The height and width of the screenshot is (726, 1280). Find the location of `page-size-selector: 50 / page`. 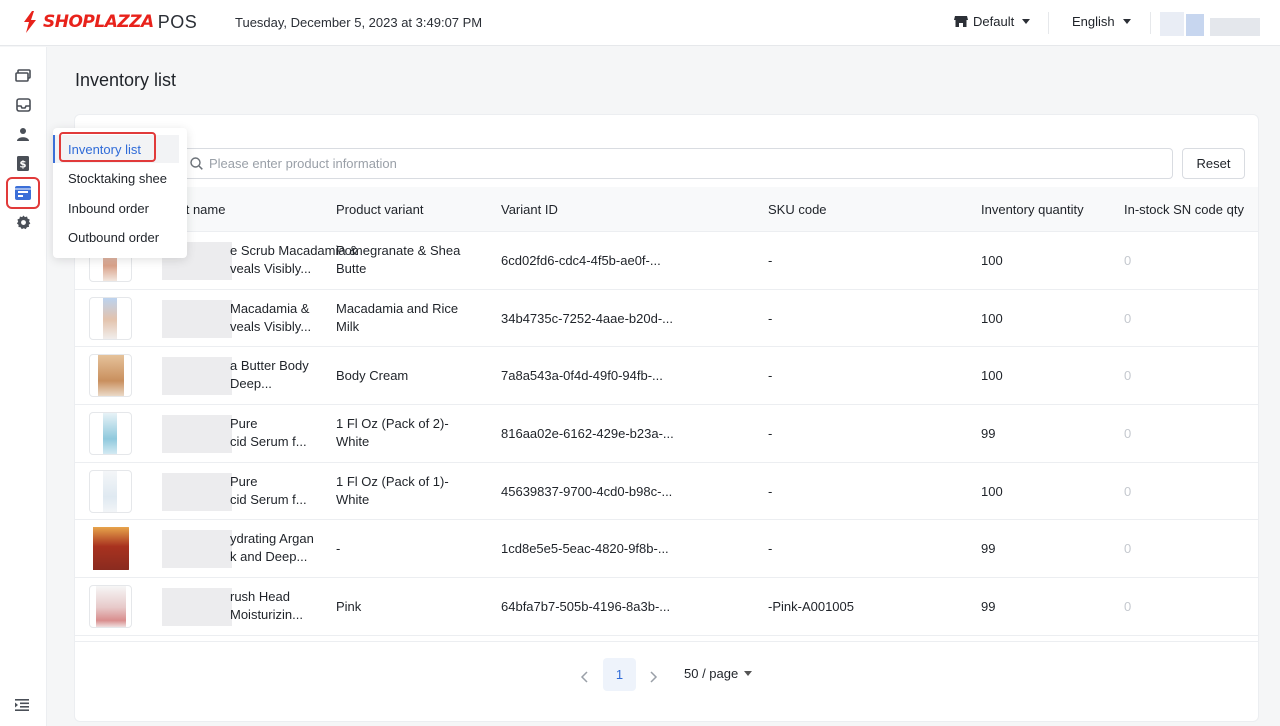

page-size-selector: 50 / page is located at coordinates (718, 673).